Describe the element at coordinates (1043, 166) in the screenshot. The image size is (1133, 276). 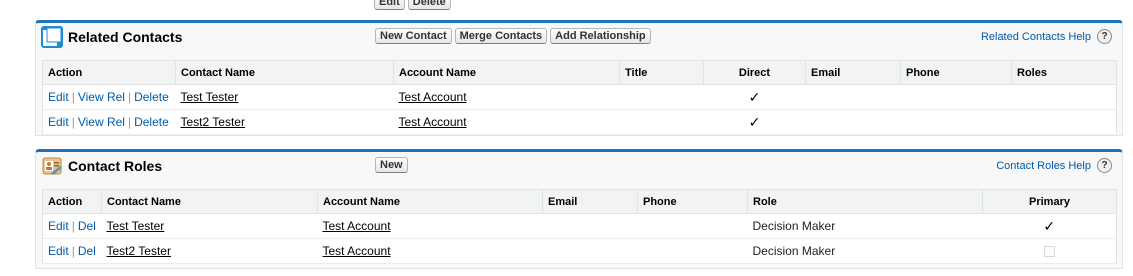
I see `help-link: Contact Roles Help` at that location.